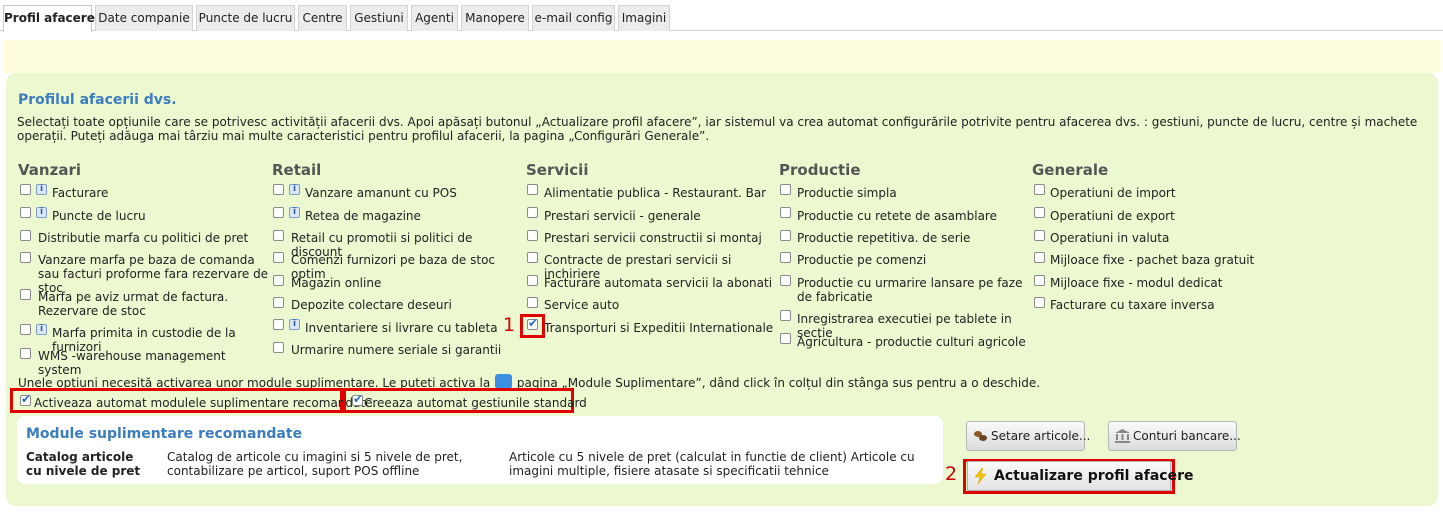 The height and width of the screenshot is (517, 1443). I want to click on highlight-box, so click(532, 326).